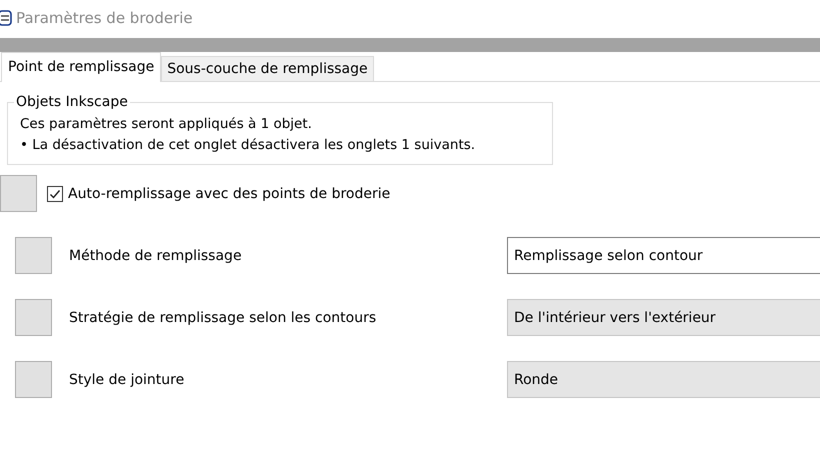  I want to click on dropdown: Ronde, so click(663, 379).